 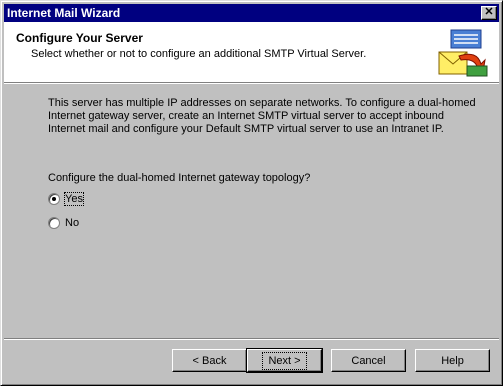 What do you see at coordinates (79, 38) in the screenshot?
I see `page-title: Configure Your Server` at bounding box center [79, 38].